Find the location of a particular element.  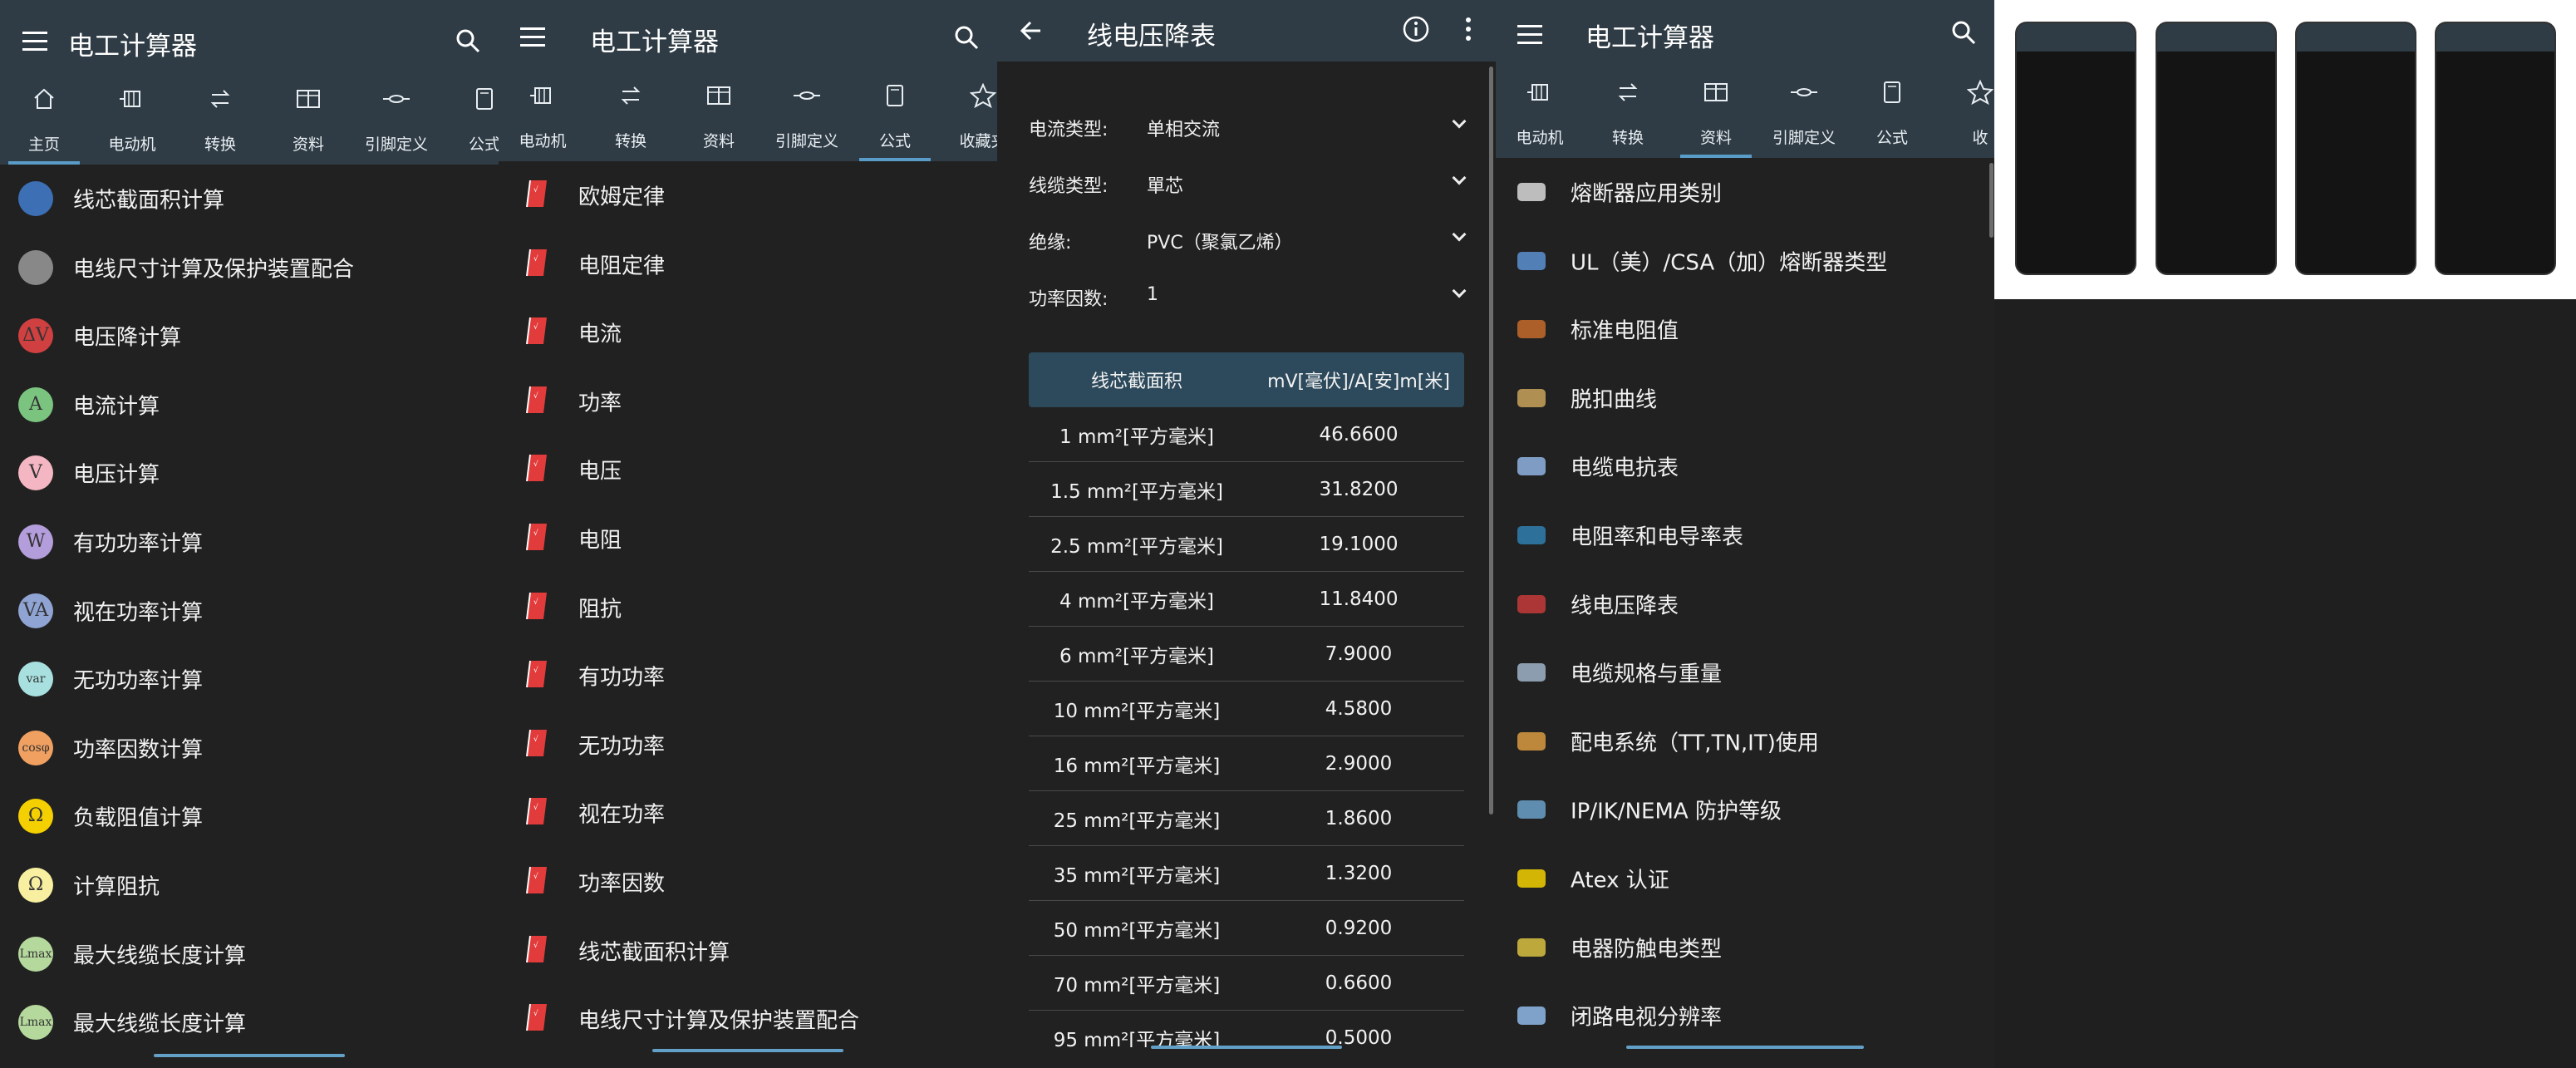

list-item-label: 无功功率计算 is located at coordinates (139, 681).